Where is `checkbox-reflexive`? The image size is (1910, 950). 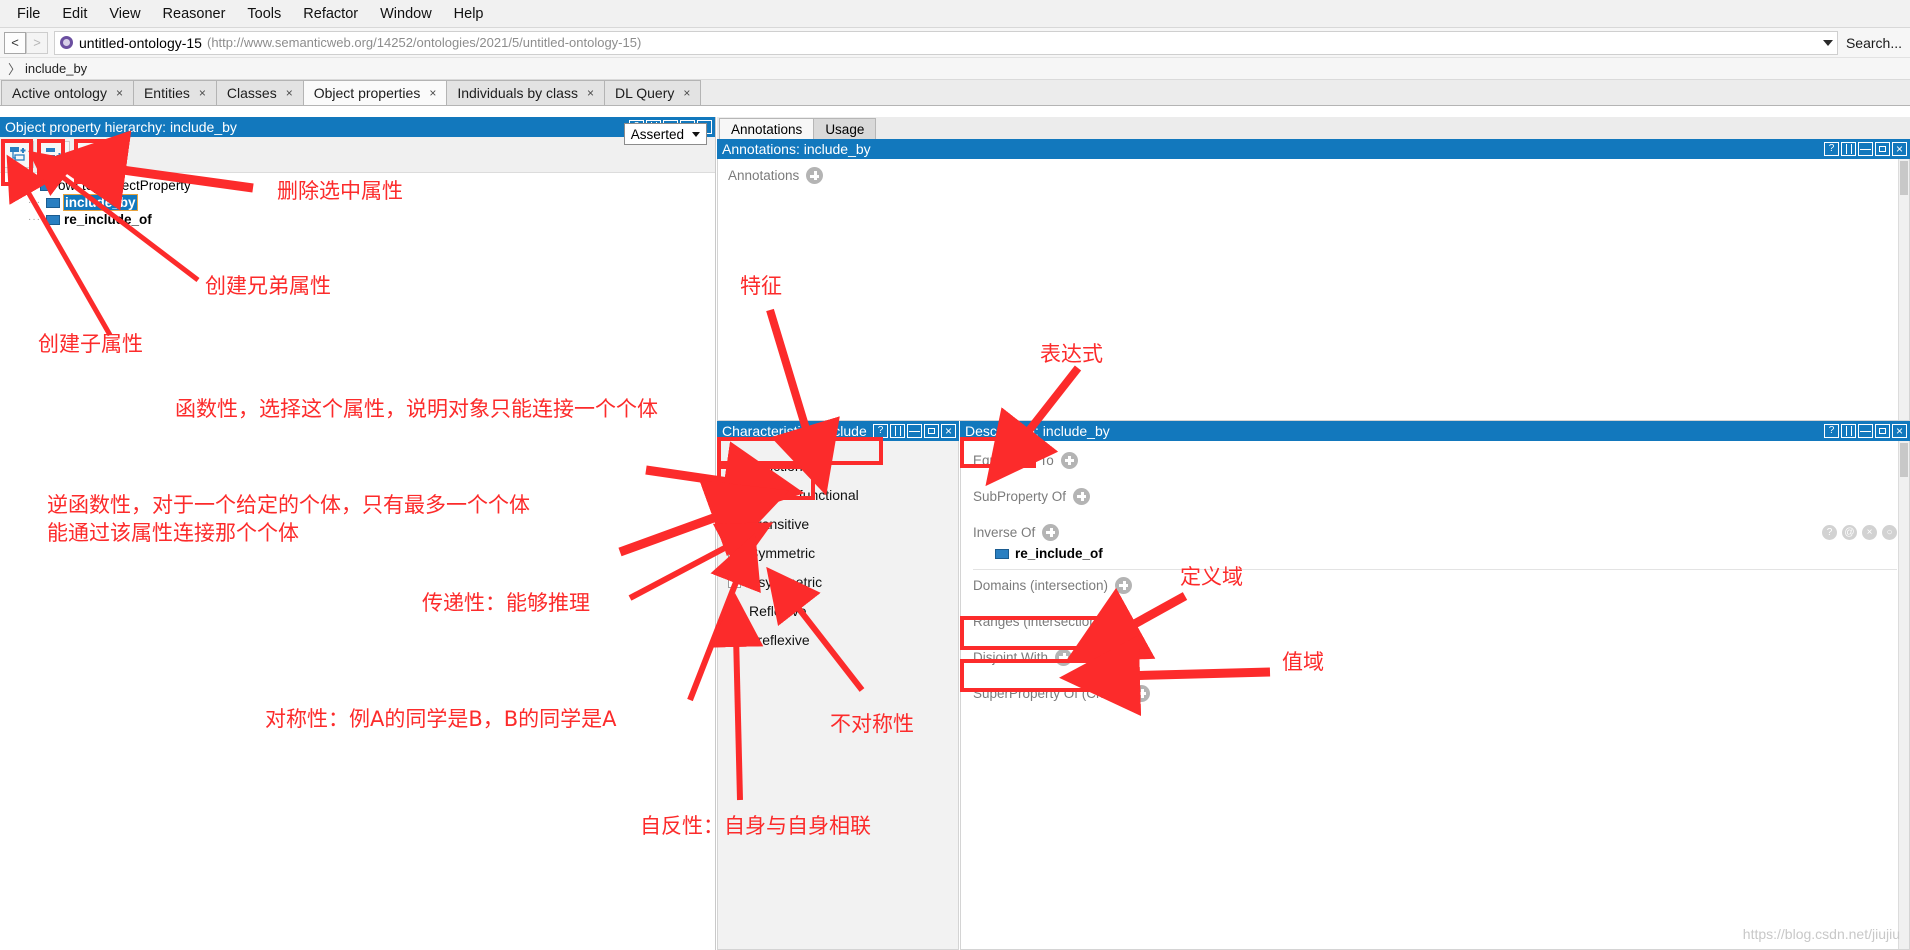 checkbox-reflexive is located at coordinates (734, 610).